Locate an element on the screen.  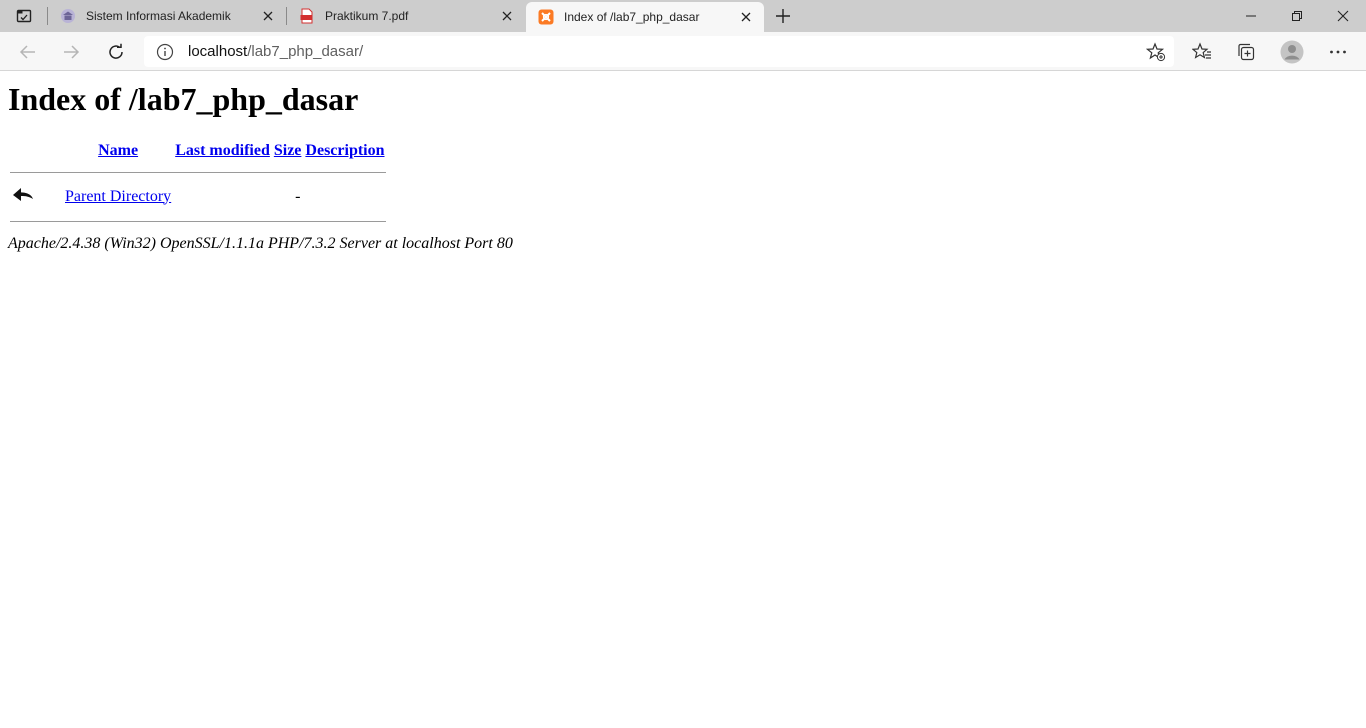
minimize-button is located at coordinates (1251, 16).